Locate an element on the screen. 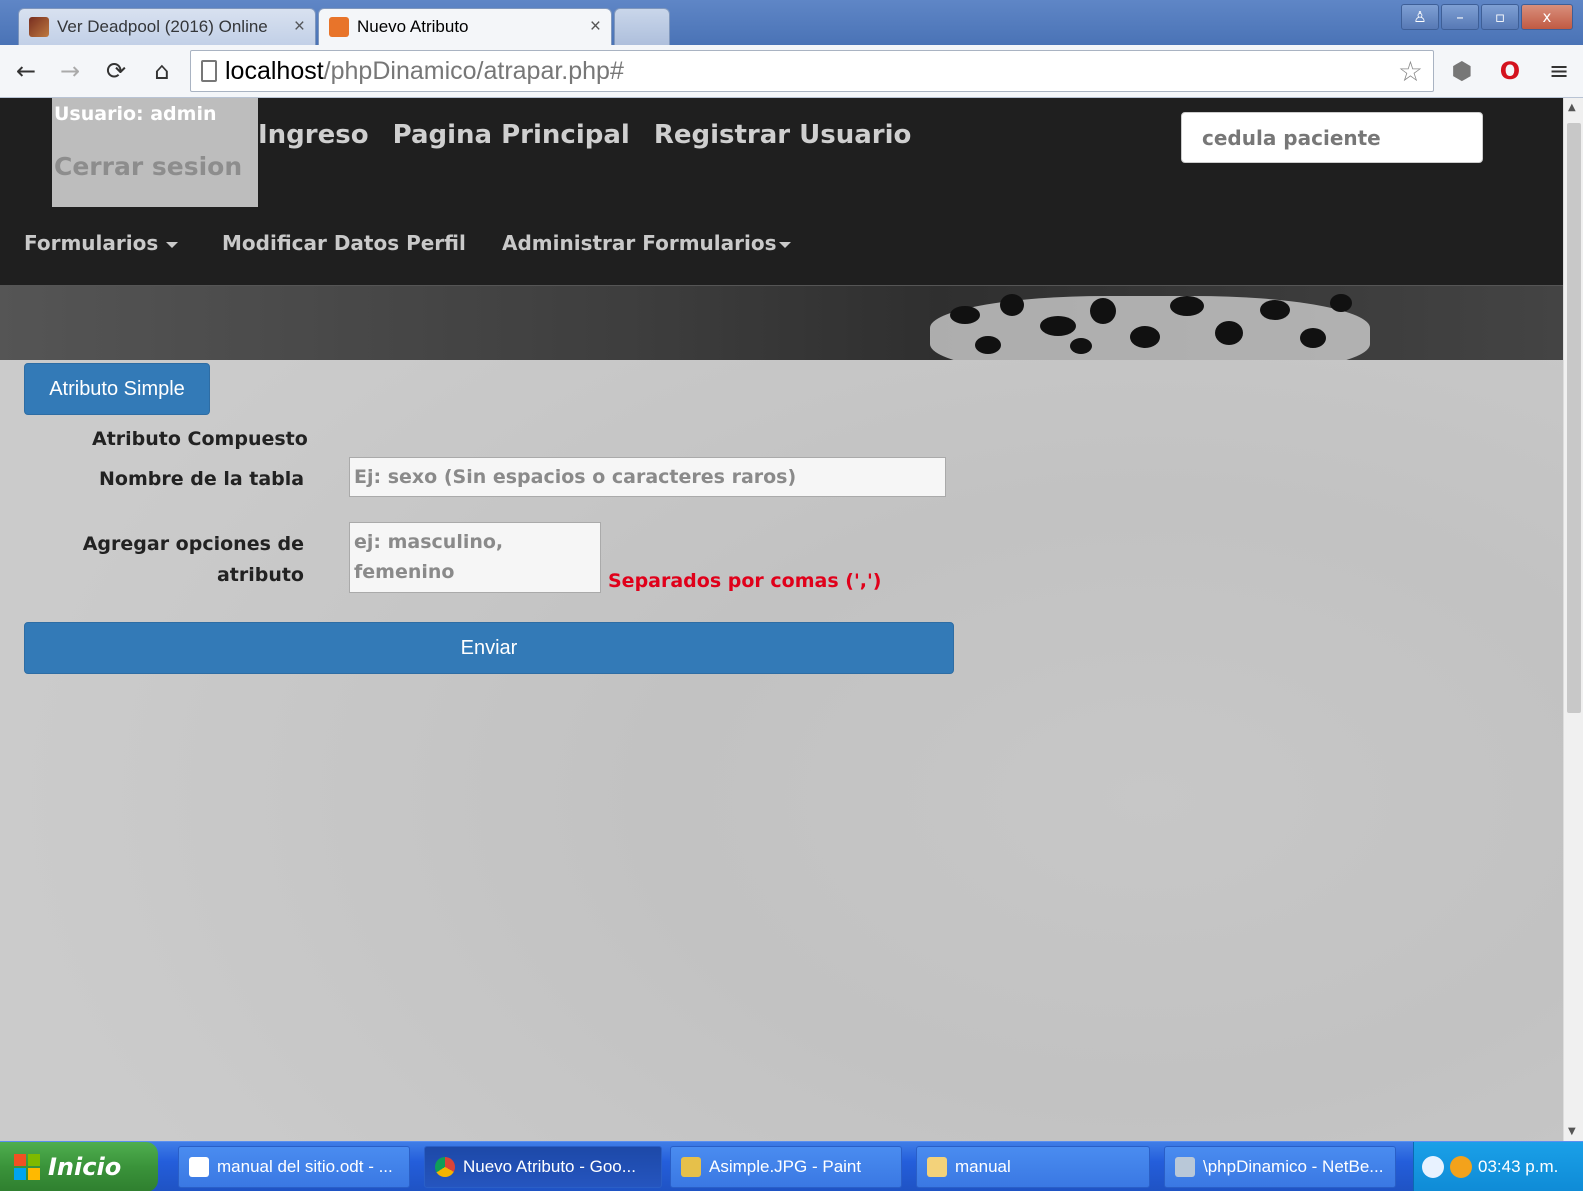  window-controls: ♙ – ▫ x is located at coordinates (1487, 17).